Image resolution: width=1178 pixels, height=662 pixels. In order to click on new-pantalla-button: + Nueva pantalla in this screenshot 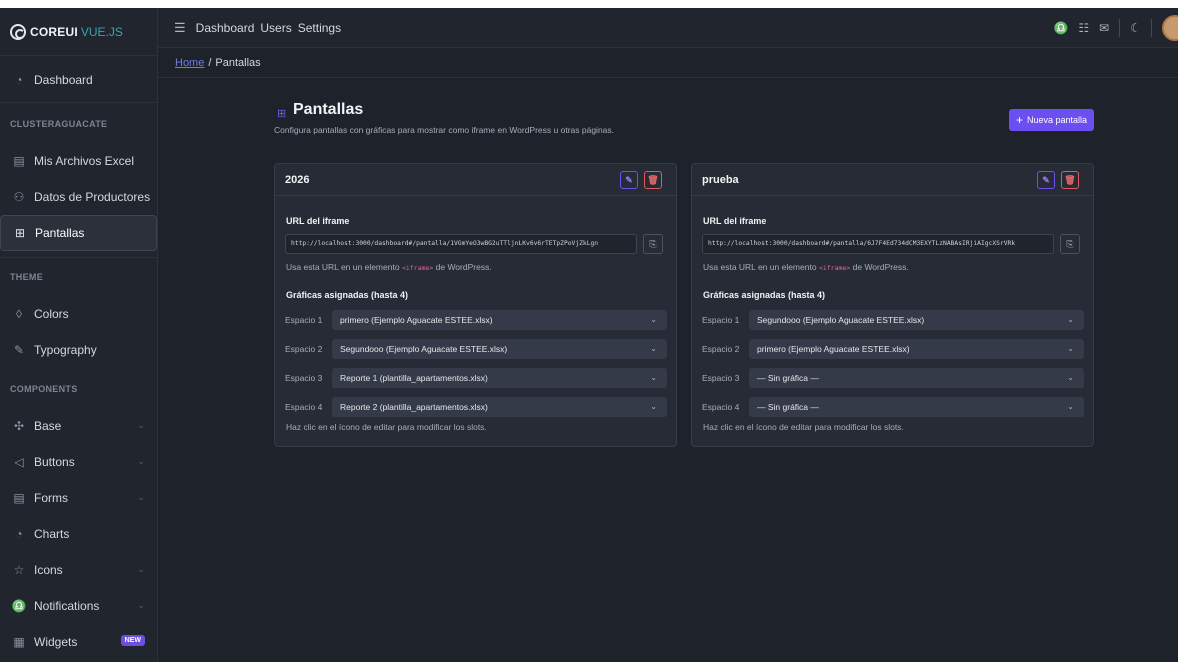, I will do `click(1051, 120)`.